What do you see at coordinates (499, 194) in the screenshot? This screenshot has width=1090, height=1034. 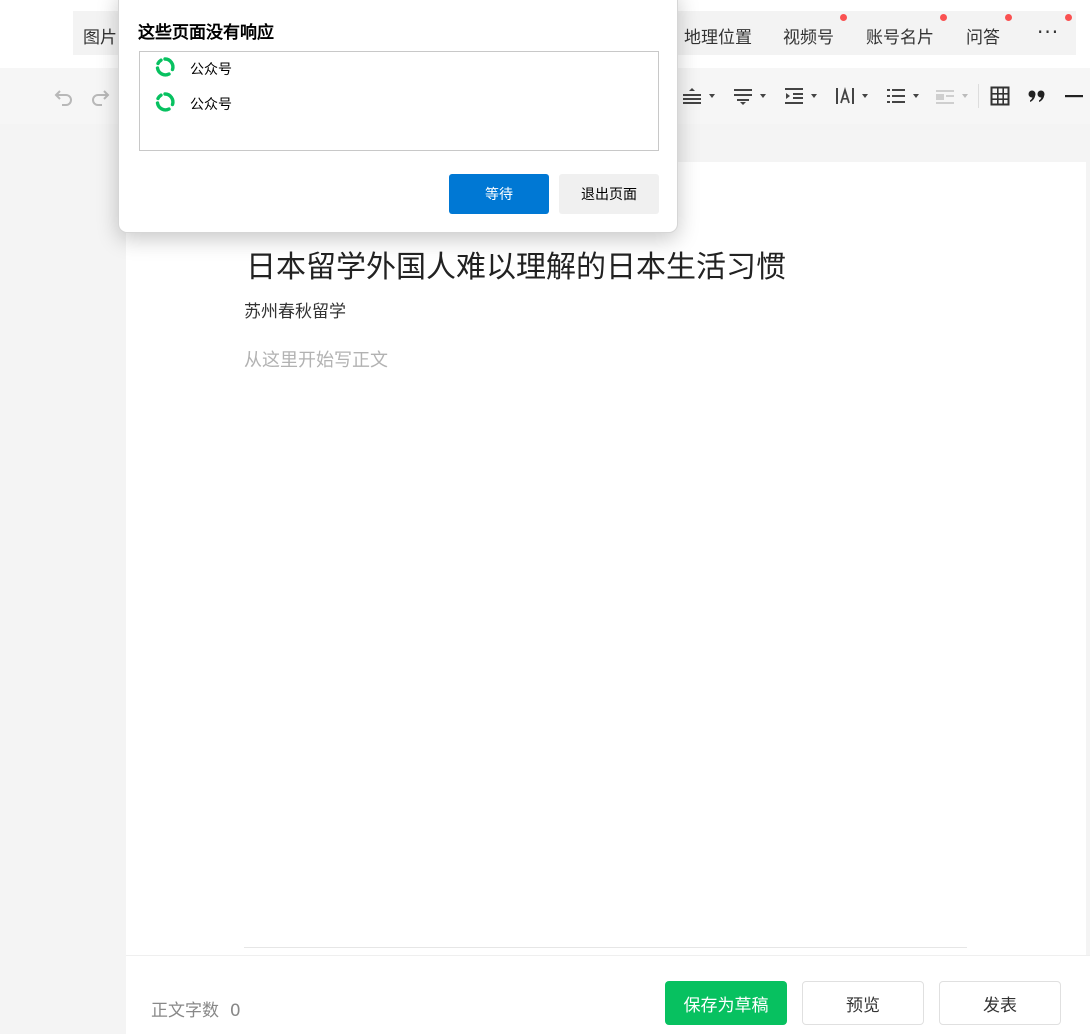 I see `wait-button: 等待` at bounding box center [499, 194].